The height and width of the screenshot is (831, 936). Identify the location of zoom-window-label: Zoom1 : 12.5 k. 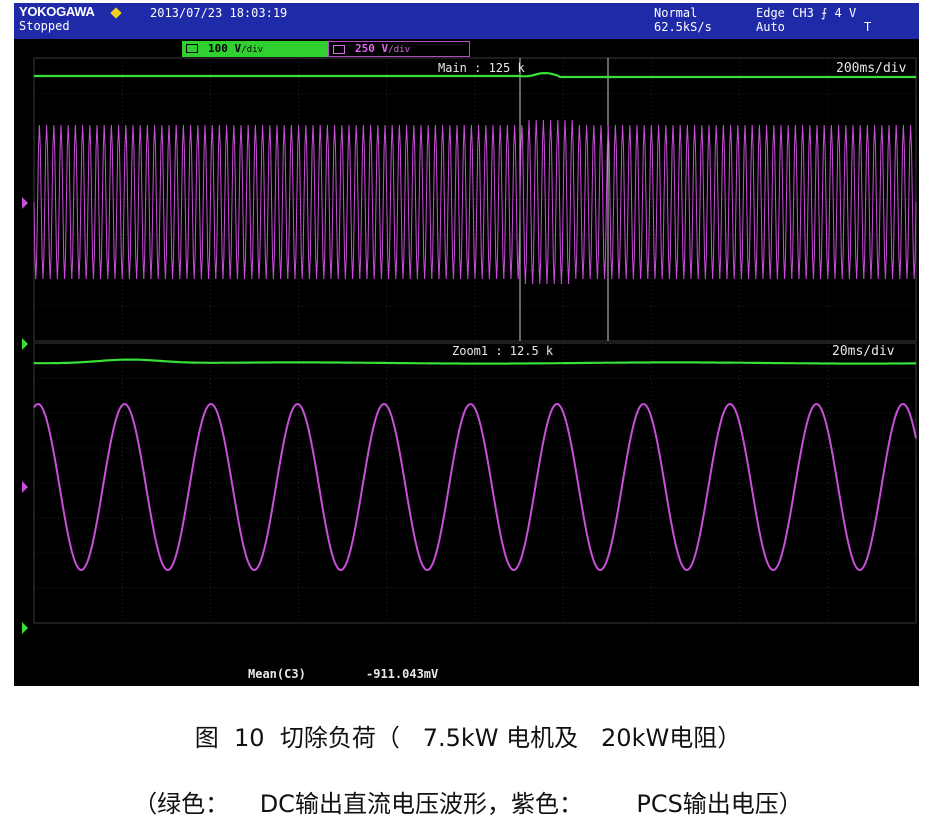
(503, 351).